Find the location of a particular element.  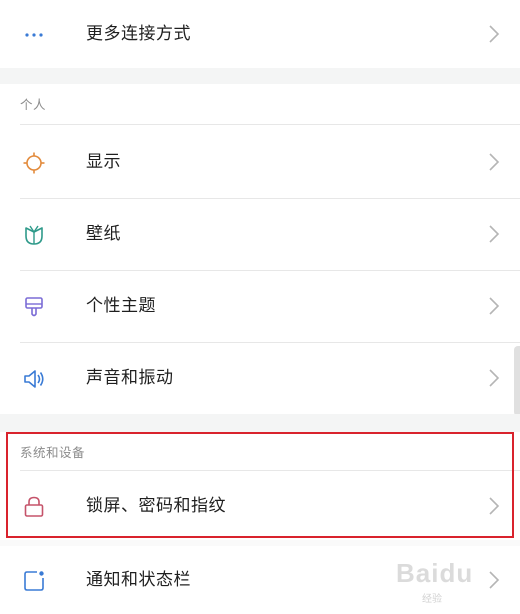

sound-vibration-item: 声音和振动 is located at coordinates (260, 378).